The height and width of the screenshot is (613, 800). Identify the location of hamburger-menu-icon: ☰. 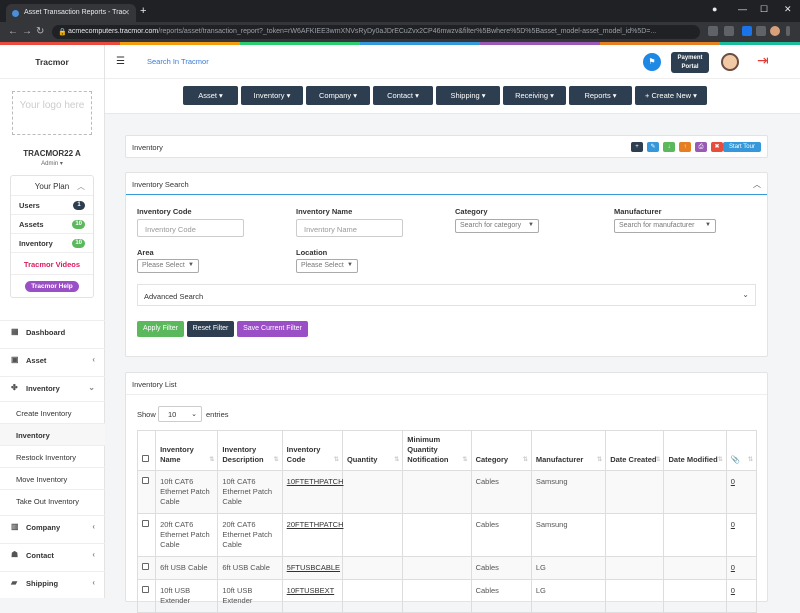
(120, 61).